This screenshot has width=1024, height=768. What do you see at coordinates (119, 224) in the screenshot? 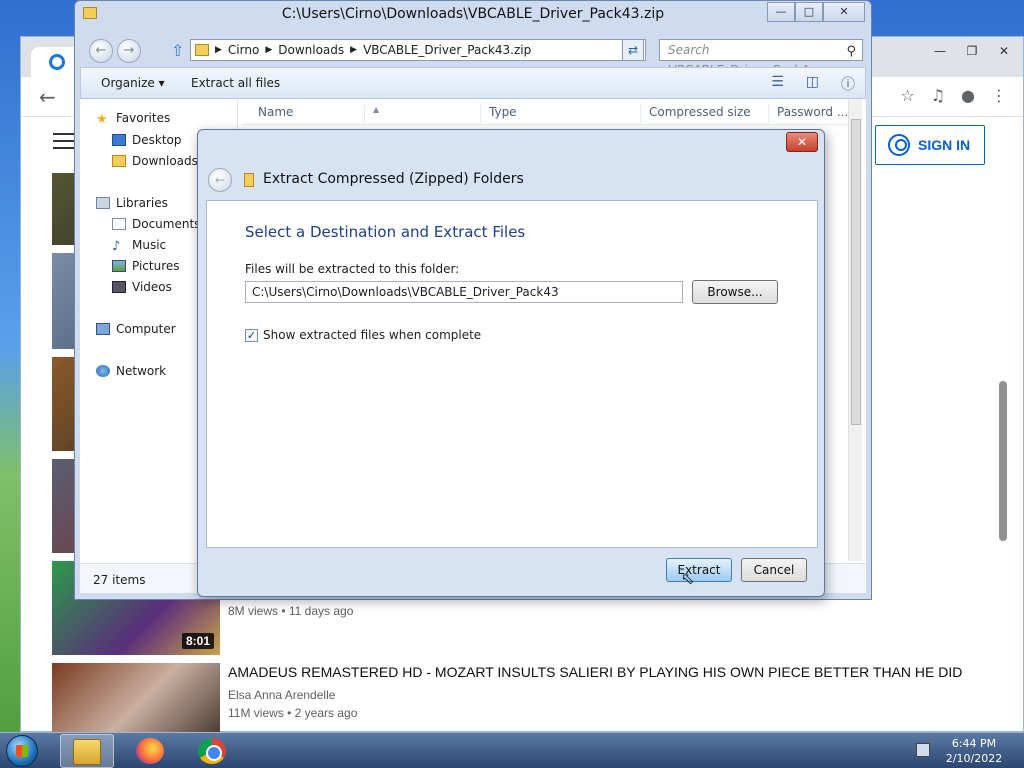
I see `documents-icon` at bounding box center [119, 224].